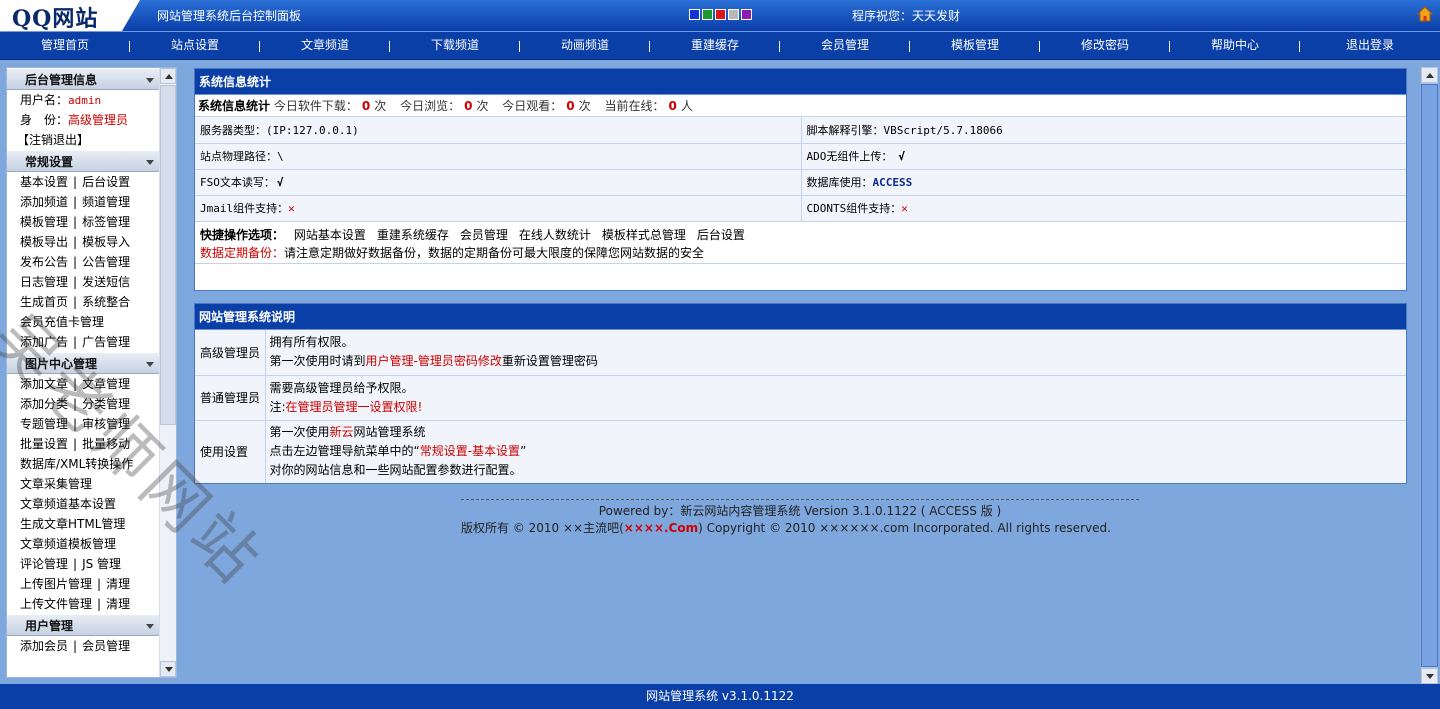 The width and height of the screenshot is (1440, 709). I want to click on sidebar-link: 文章管理, so click(106, 384).